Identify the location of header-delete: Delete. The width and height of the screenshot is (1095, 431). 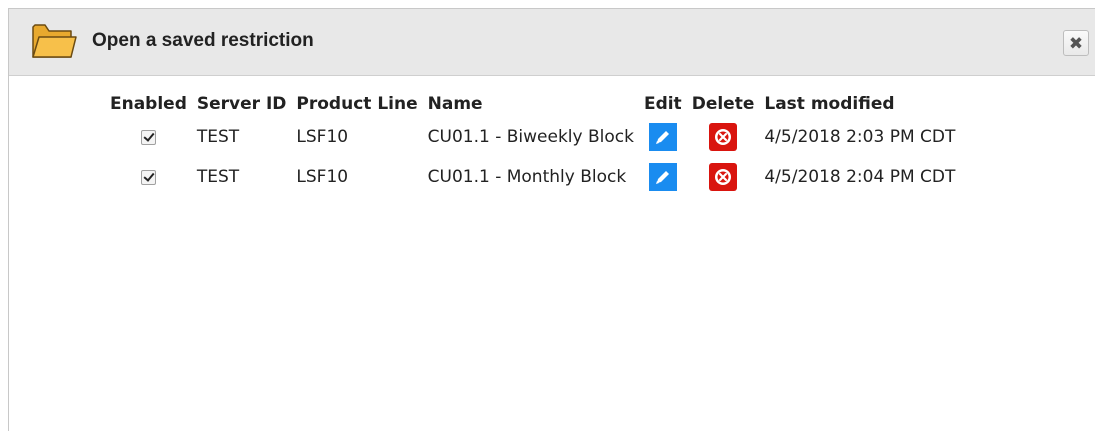
(723, 104).